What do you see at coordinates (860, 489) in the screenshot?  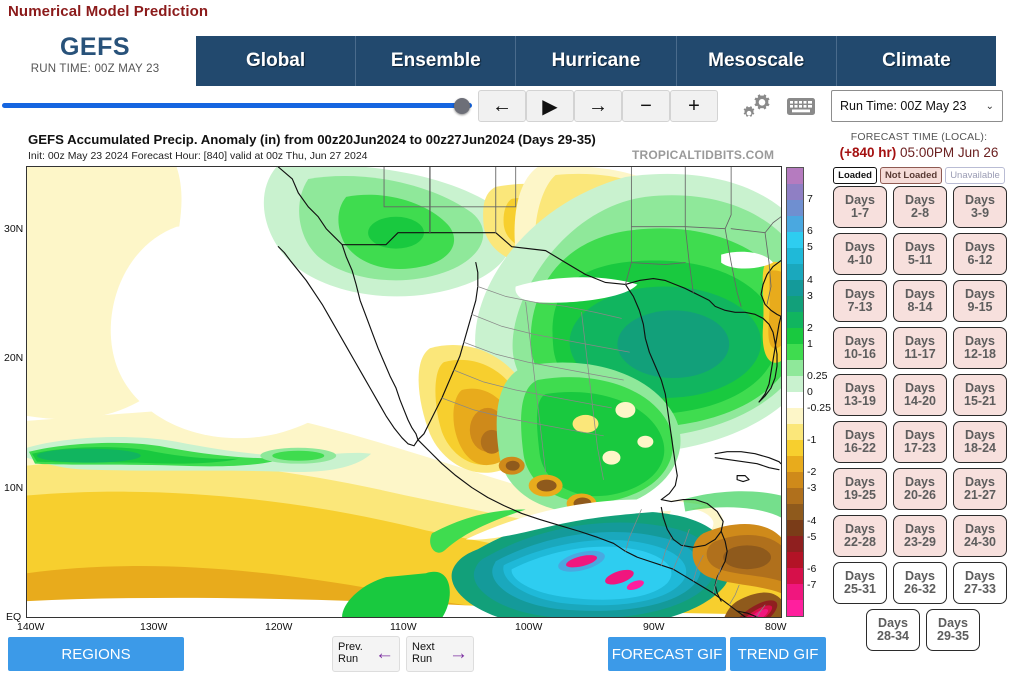 I see `day-range-button-19-25: Days 19-25` at bounding box center [860, 489].